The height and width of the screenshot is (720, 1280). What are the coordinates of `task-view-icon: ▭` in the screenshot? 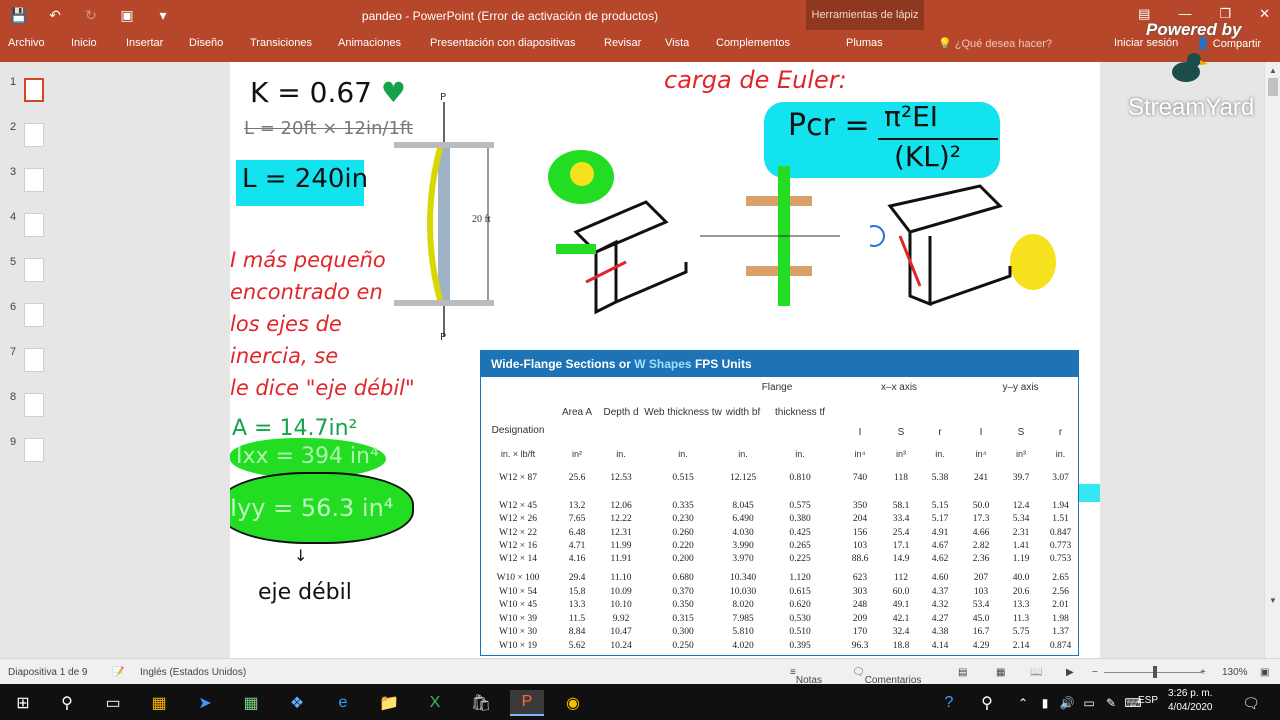 It's located at (113, 703).